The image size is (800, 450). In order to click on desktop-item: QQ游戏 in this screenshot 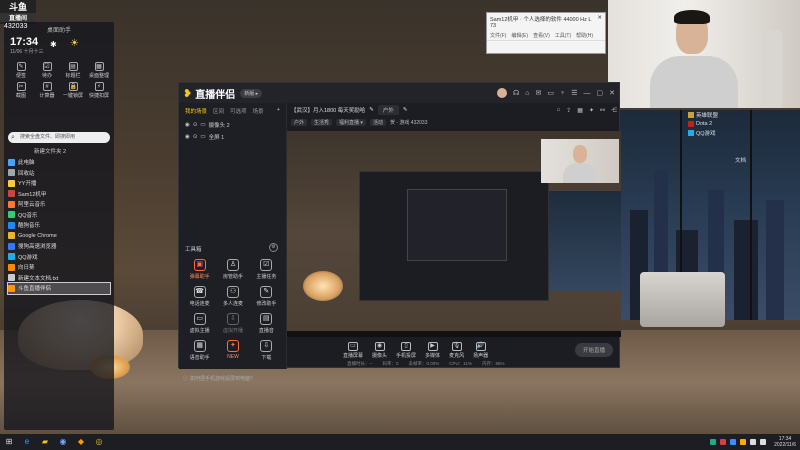, I will do `click(59, 257)`.